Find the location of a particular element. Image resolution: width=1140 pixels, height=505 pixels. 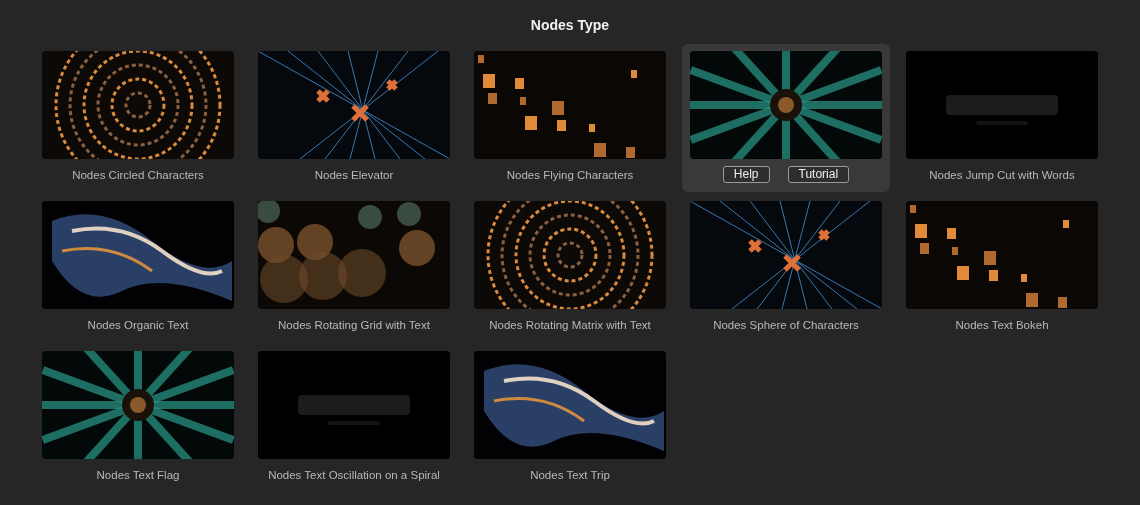

template-name: Nodes Flying Characters is located at coordinates (570, 175).